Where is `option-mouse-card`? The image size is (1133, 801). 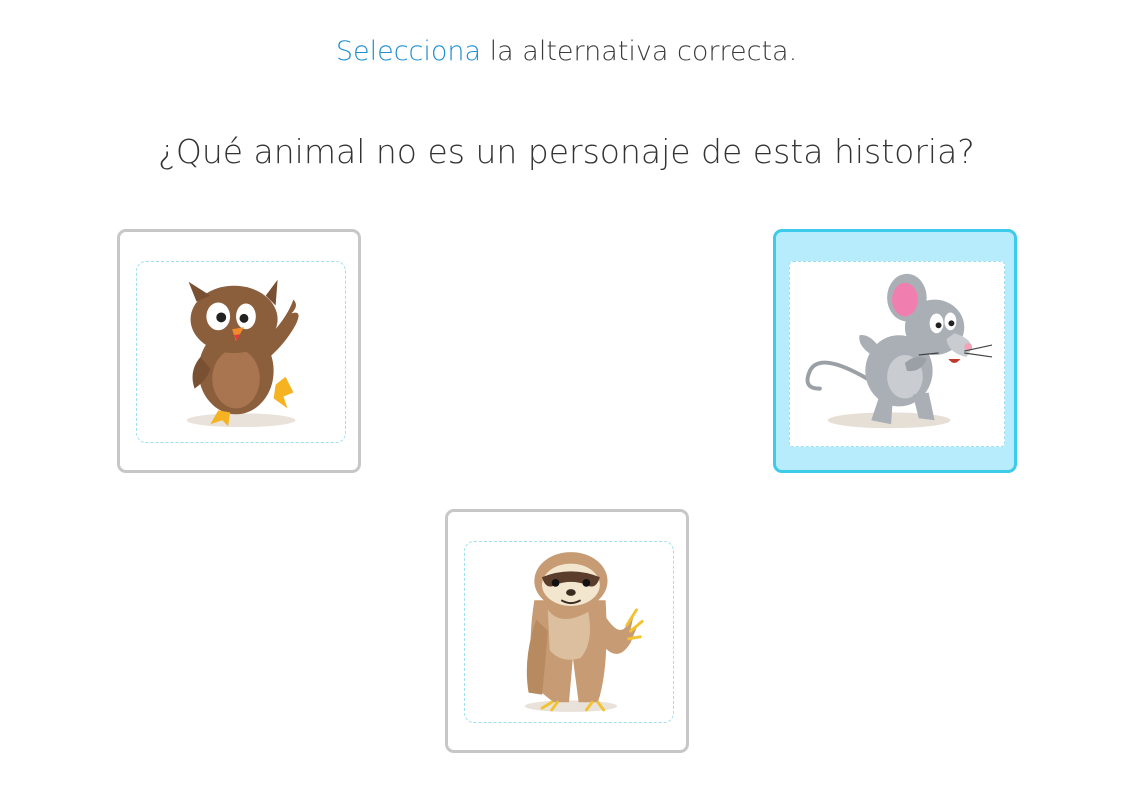
option-mouse-card is located at coordinates (895, 351).